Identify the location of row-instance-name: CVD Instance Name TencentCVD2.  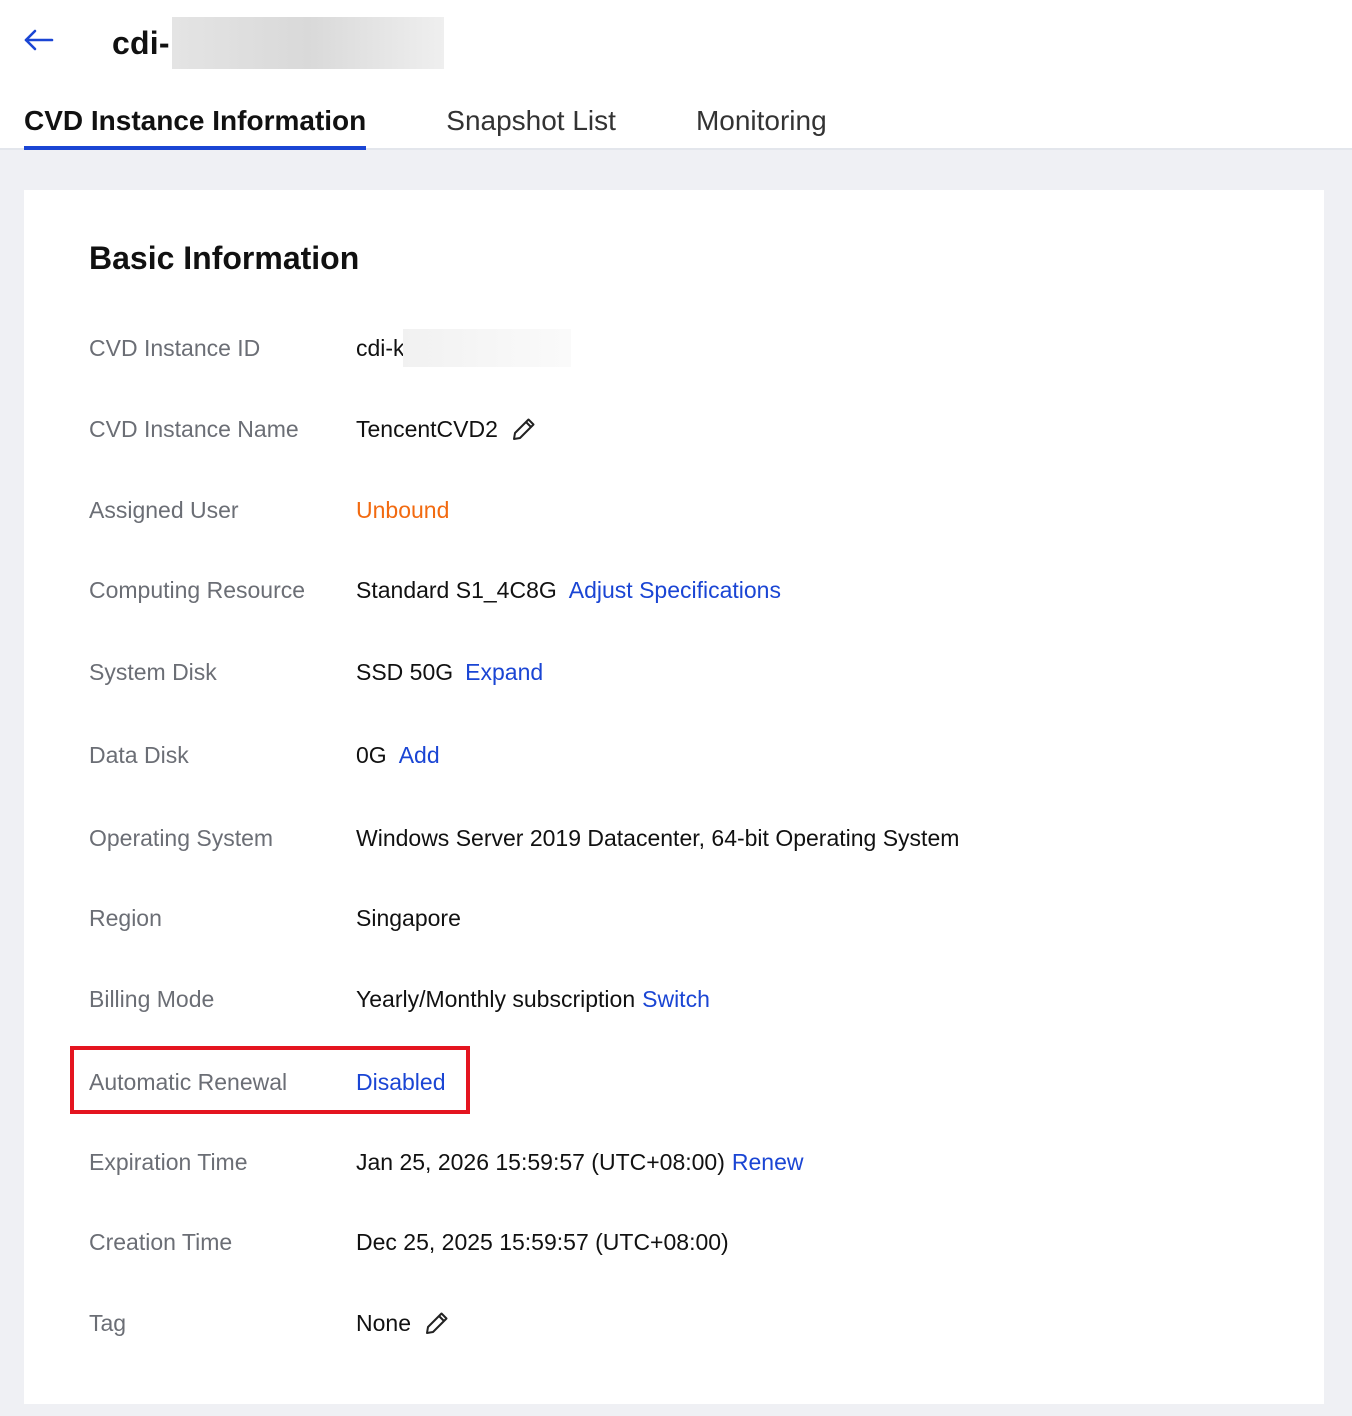
(689, 429).